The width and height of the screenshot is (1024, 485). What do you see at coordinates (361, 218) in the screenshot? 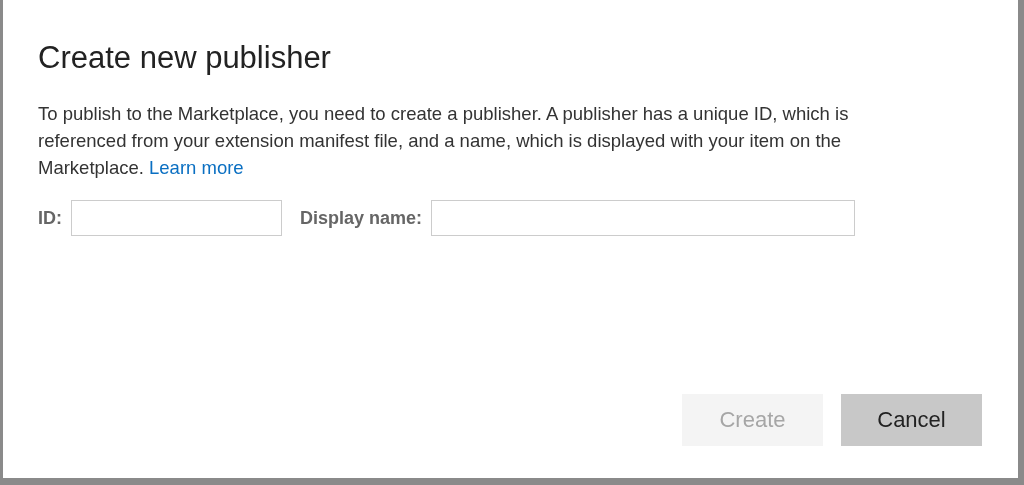
I see `field-label: Display name:` at bounding box center [361, 218].